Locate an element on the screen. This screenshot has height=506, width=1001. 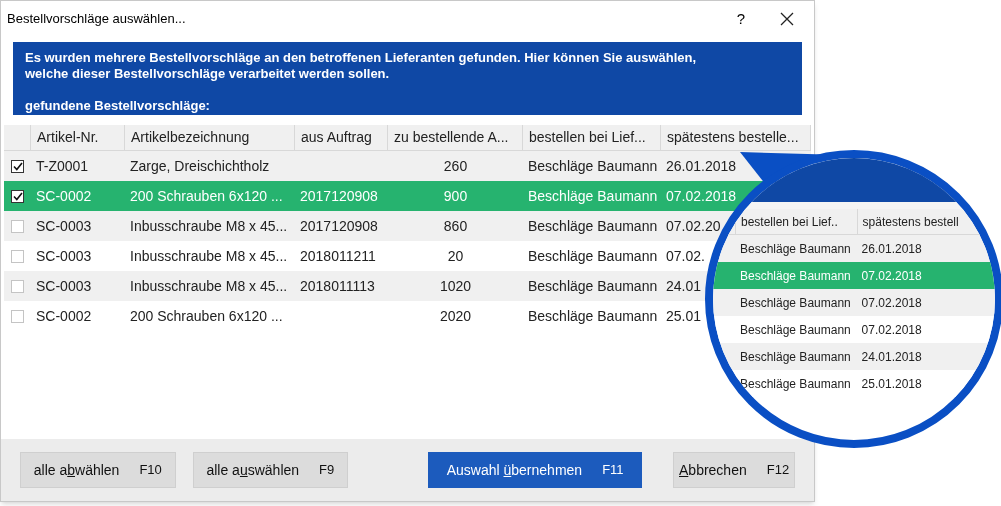
table-cell: Zarge, Dreischichtholz is located at coordinates (200, 165).